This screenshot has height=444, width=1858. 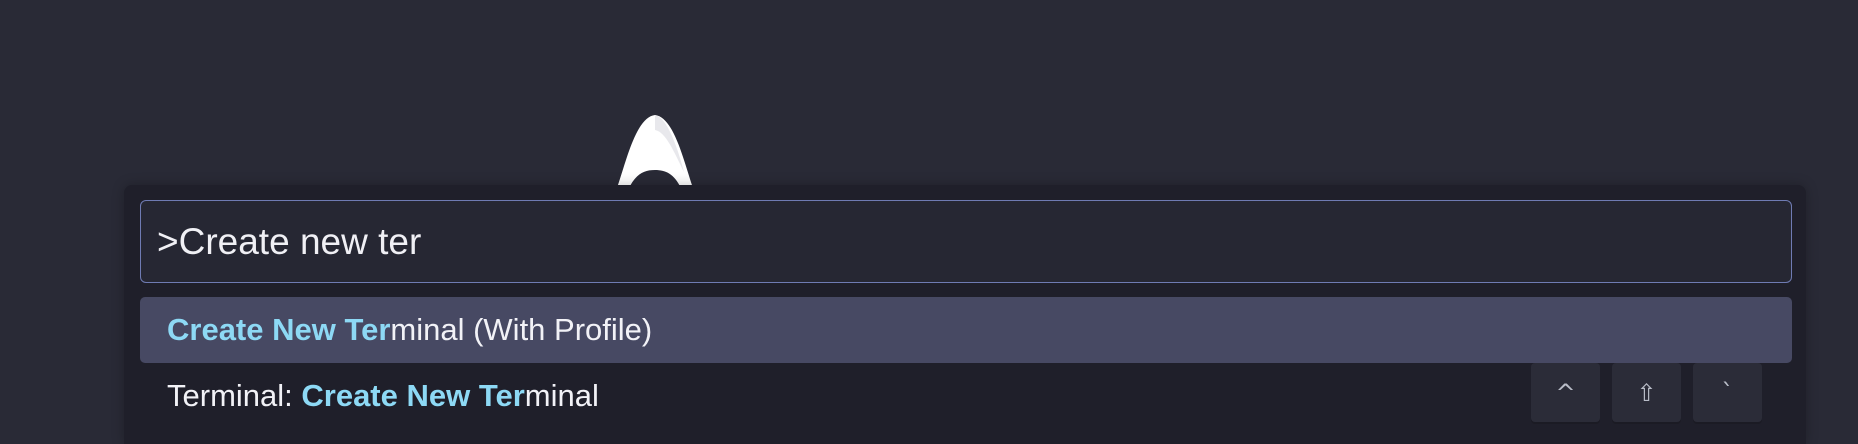 I want to click on command-item-label: Terminal: Create New Terminal, so click(x=383, y=396).